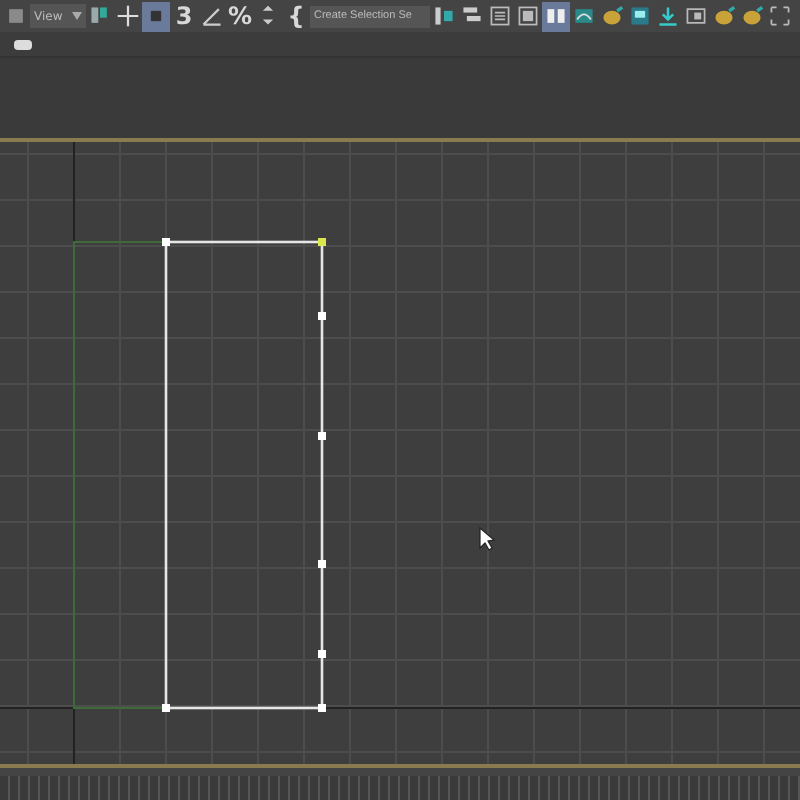  I want to click on pivot-icon, so click(100, 16).